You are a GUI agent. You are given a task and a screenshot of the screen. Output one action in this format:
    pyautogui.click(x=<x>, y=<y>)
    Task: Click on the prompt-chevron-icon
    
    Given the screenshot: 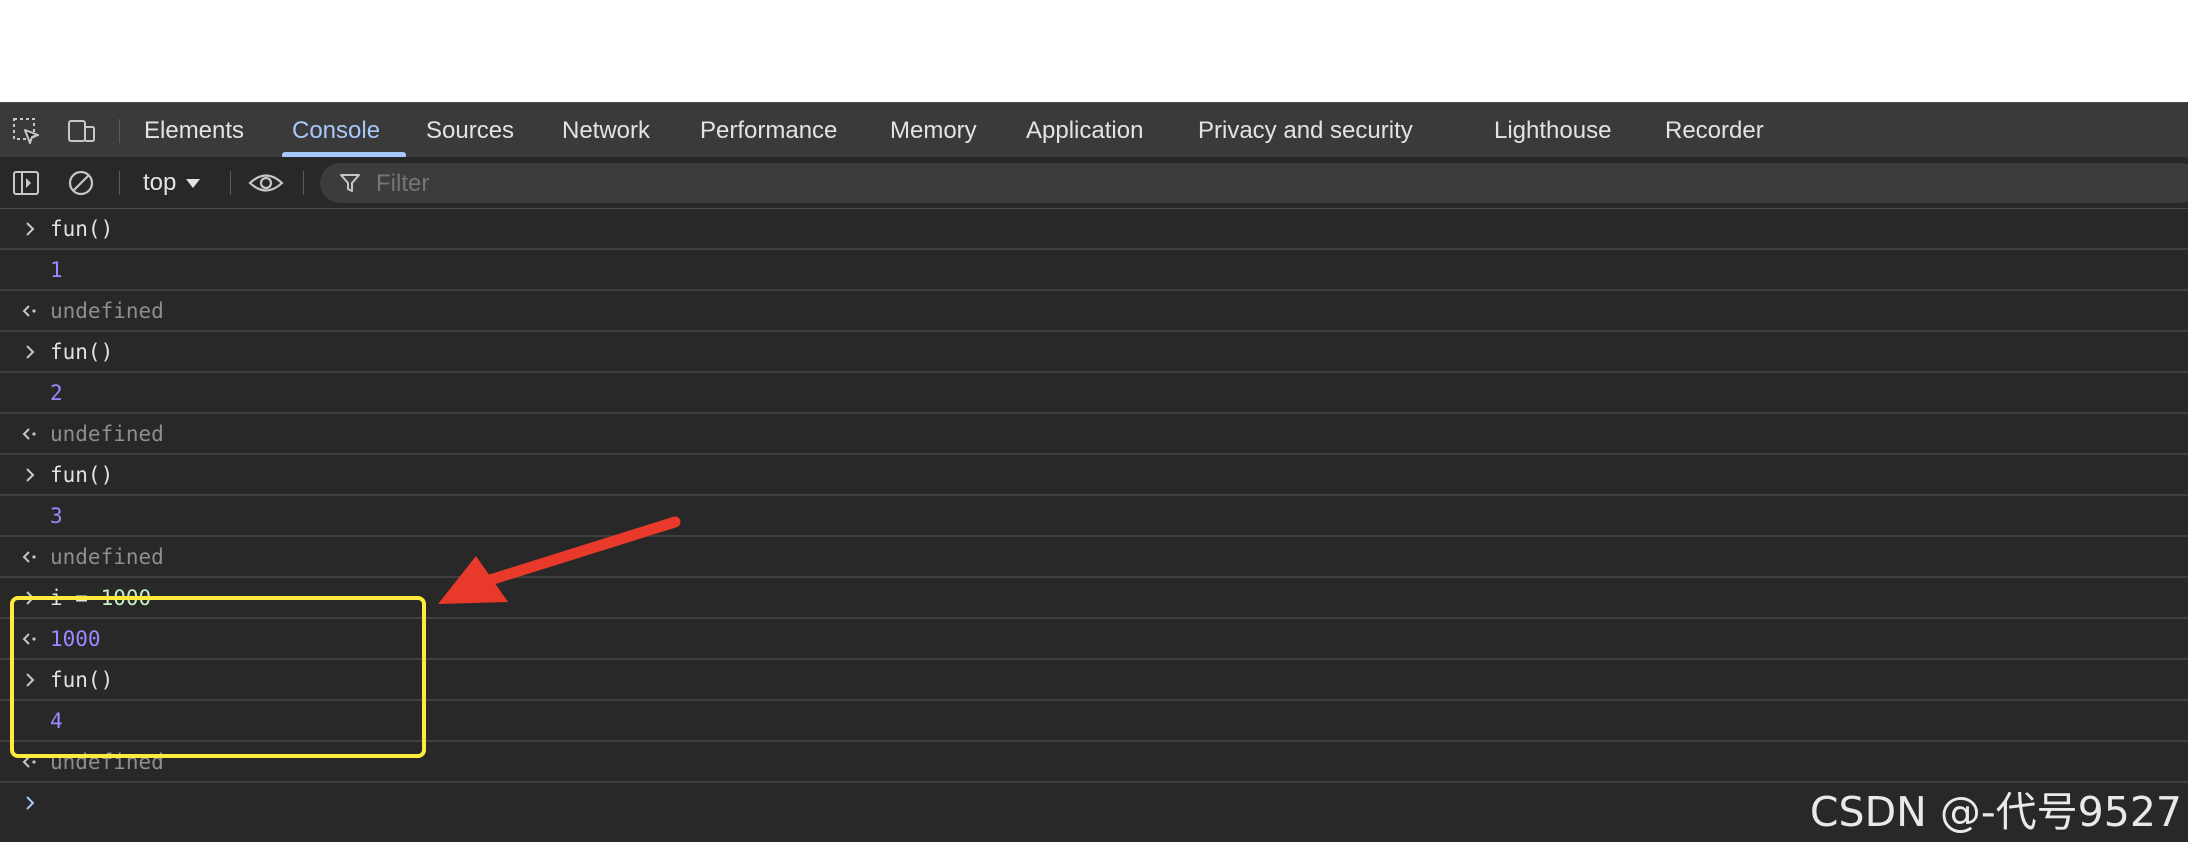 What is the action you would take?
    pyautogui.click(x=30, y=803)
    